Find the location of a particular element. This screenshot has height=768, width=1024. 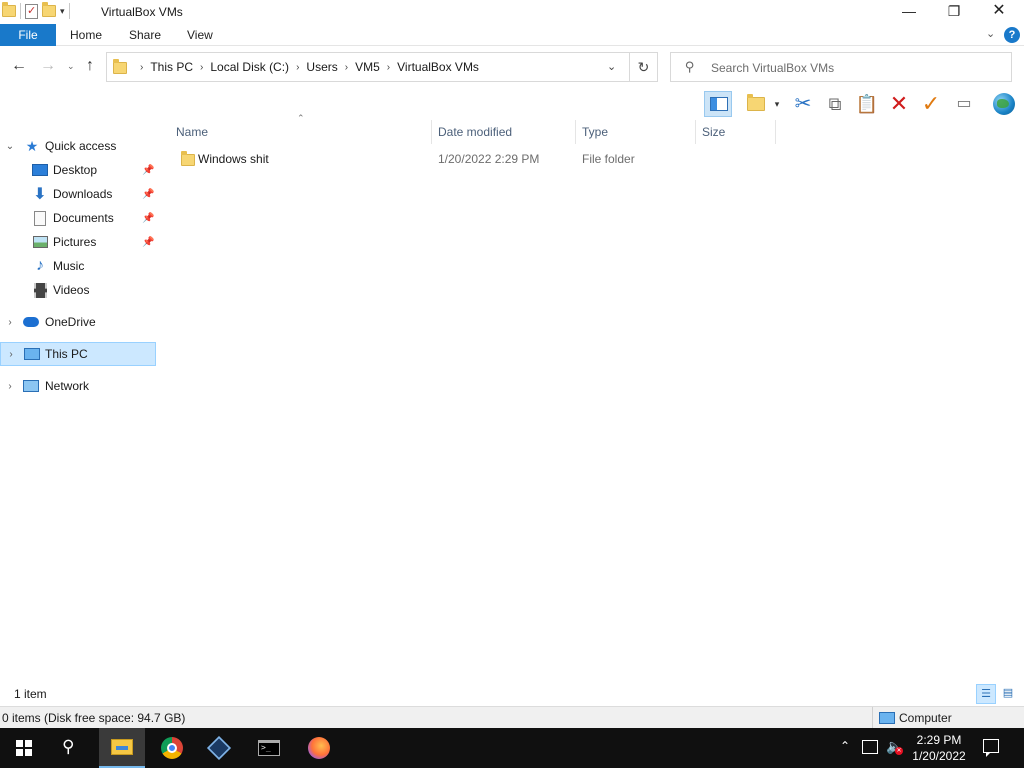

breadcrumb-vm5: VM5 is located at coordinates (367, 67).